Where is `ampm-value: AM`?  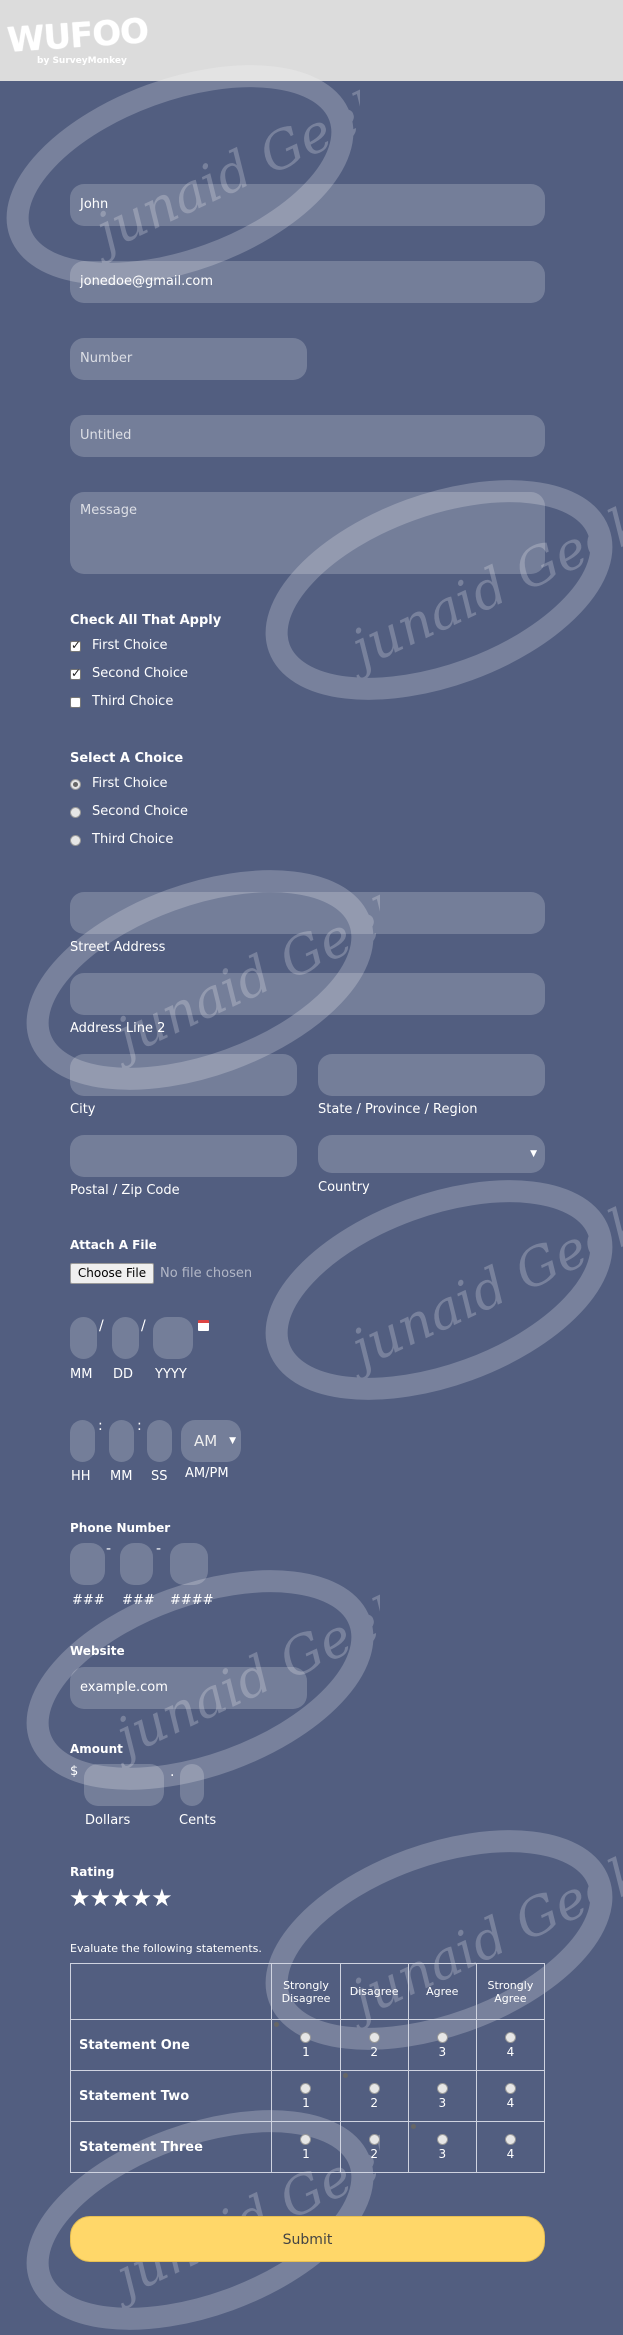 ampm-value: AM is located at coordinates (206, 1441).